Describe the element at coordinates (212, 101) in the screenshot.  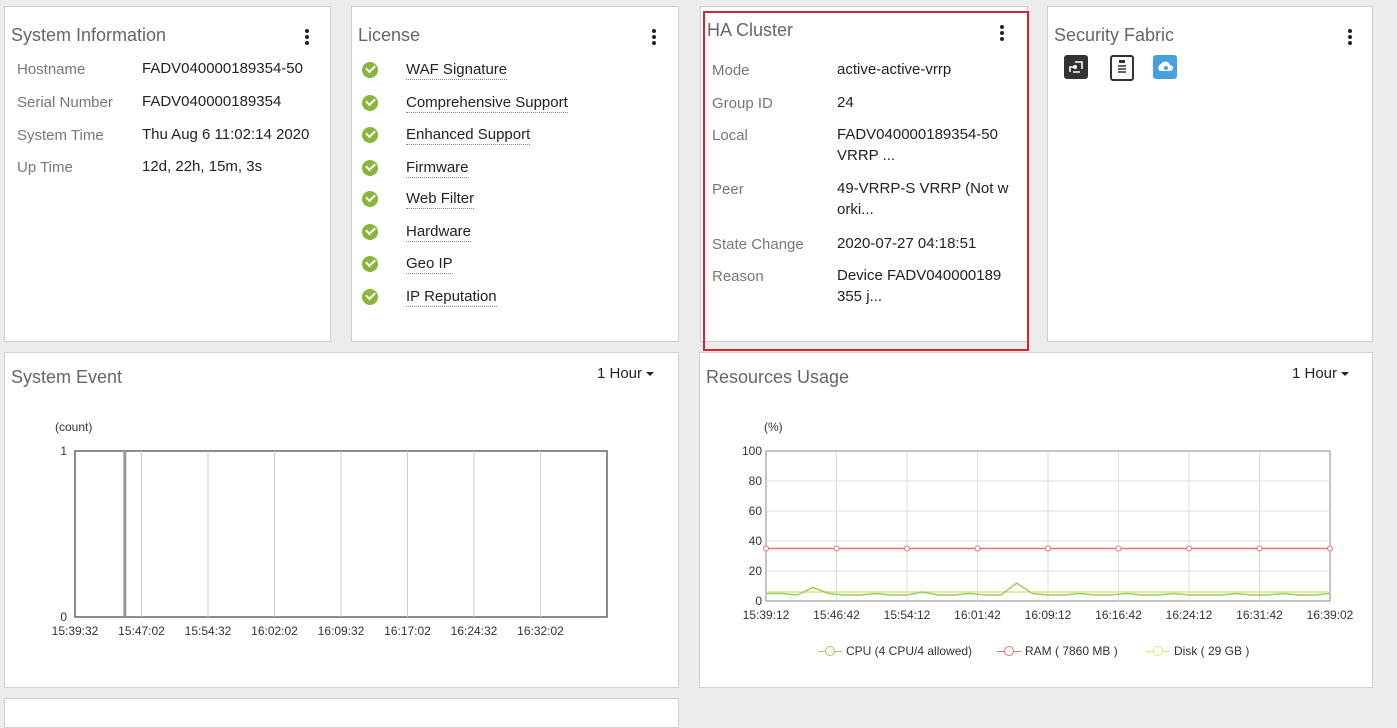
I see `serial-number-value: FADV040000189354` at that location.